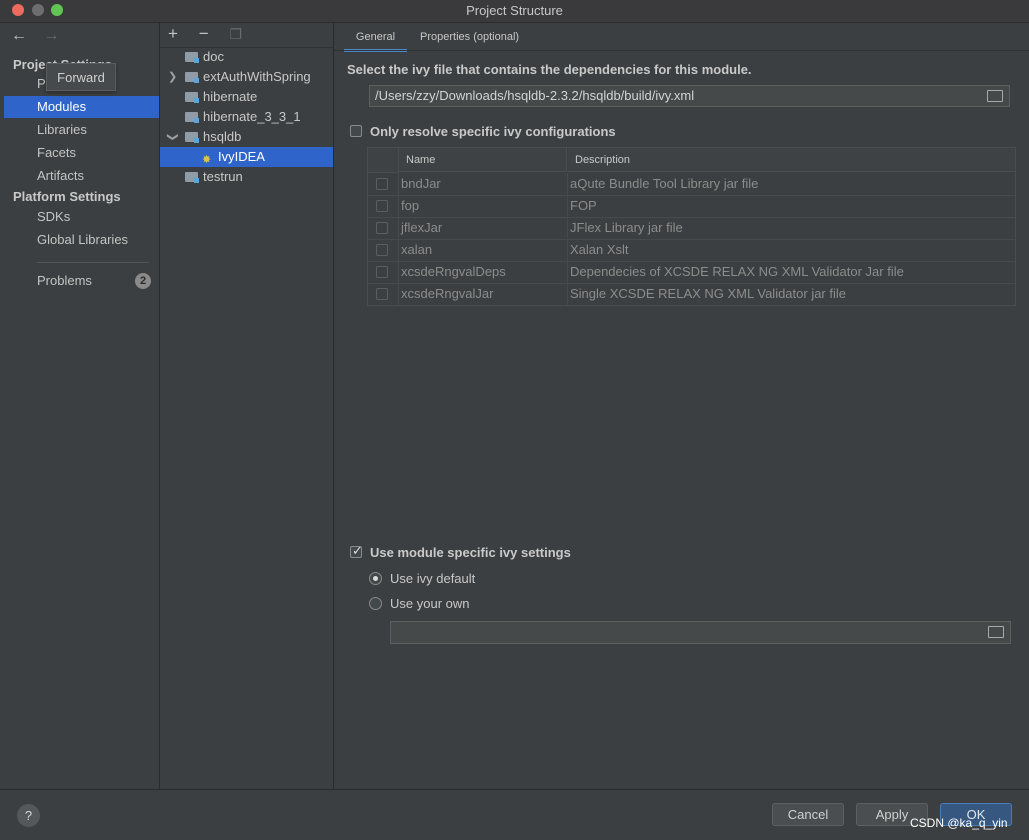  I want to click on tree-item-hibernate: hibernate, so click(246, 97).